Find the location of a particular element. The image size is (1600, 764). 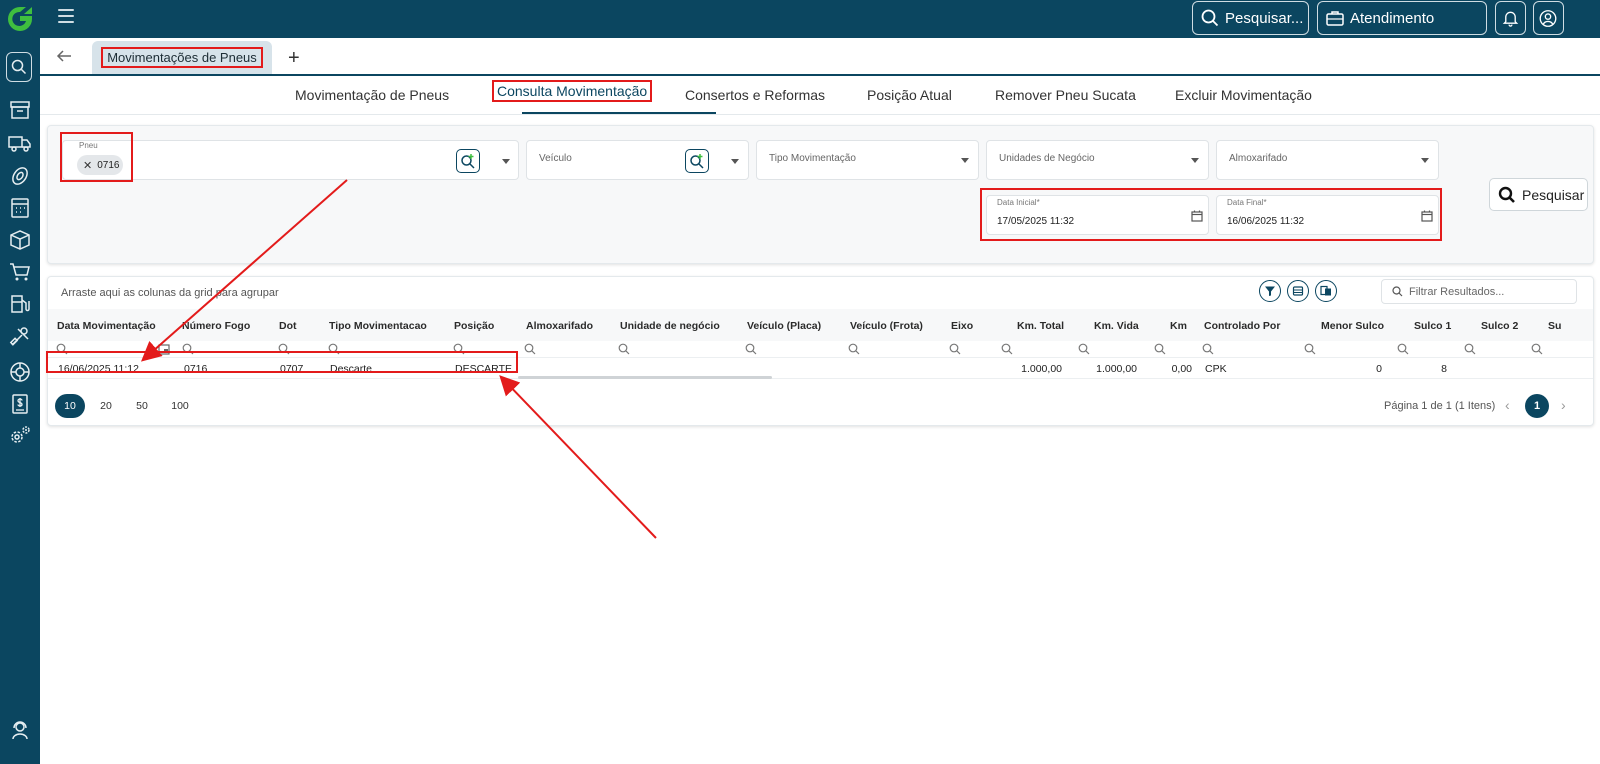

page-size-20: 20 is located at coordinates (106, 406).